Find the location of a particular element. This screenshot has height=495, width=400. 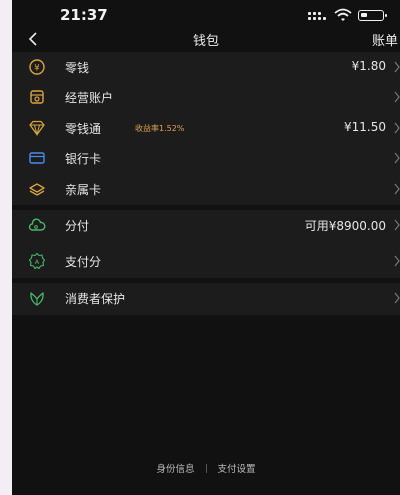

row-label: 支付分 is located at coordinates (83, 262).